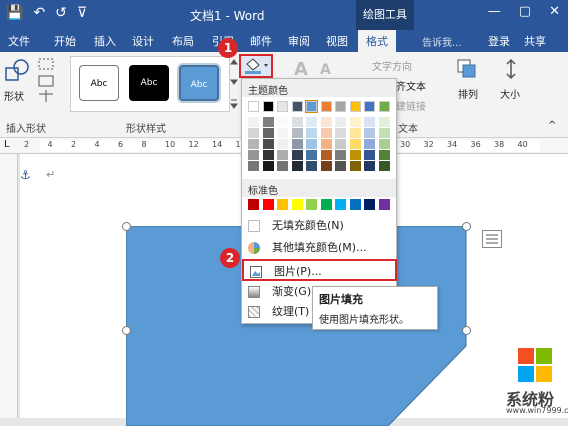 Image resolution: width=568 pixels, height=426 pixels. Describe the element at coordinates (7, 144) in the screenshot. I see `tab-selector: L` at that location.